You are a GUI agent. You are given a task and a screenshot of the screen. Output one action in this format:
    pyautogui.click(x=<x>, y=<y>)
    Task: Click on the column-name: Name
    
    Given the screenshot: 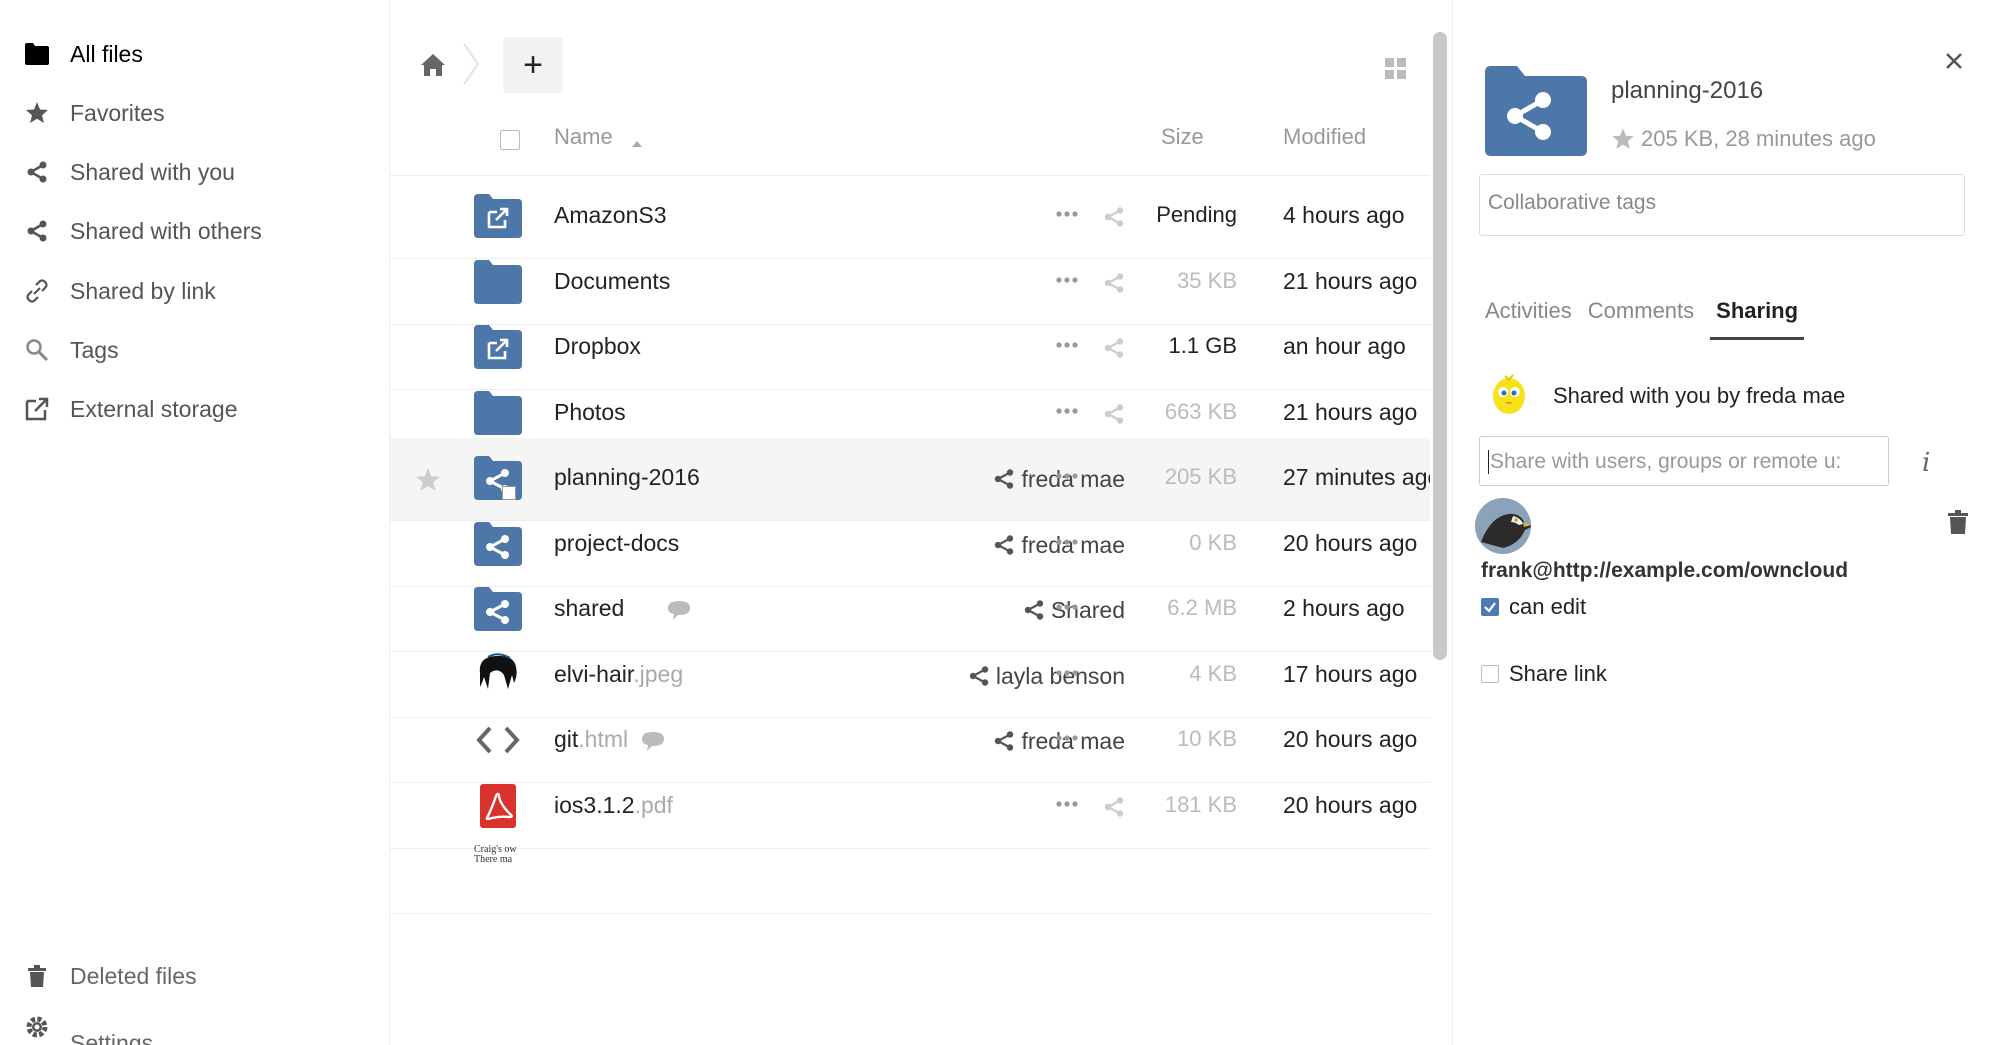 What is the action you would take?
    pyautogui.click(x=583, y=137)
    